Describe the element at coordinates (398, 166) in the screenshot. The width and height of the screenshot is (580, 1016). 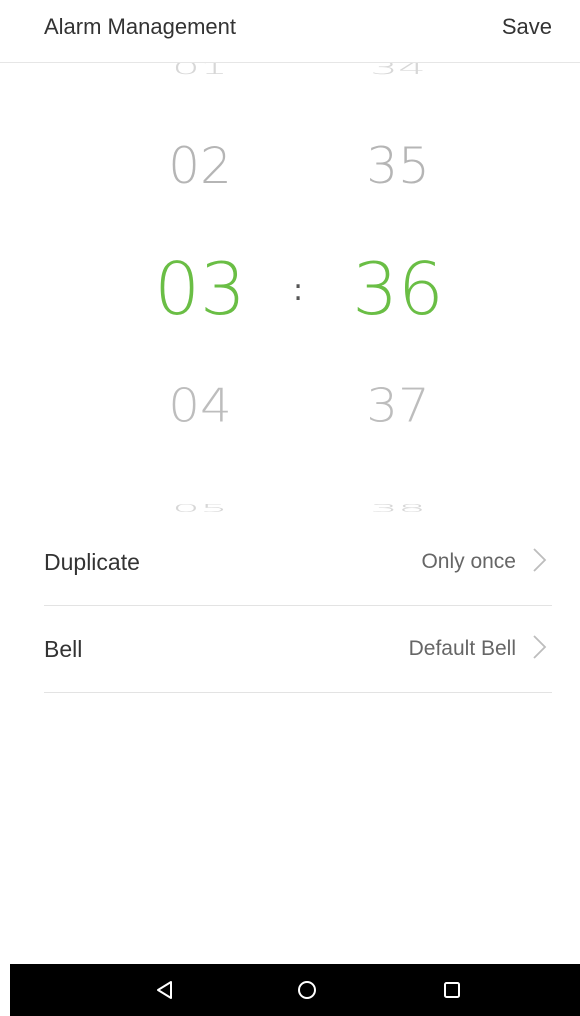
I see `minute-option: 35` at that location.